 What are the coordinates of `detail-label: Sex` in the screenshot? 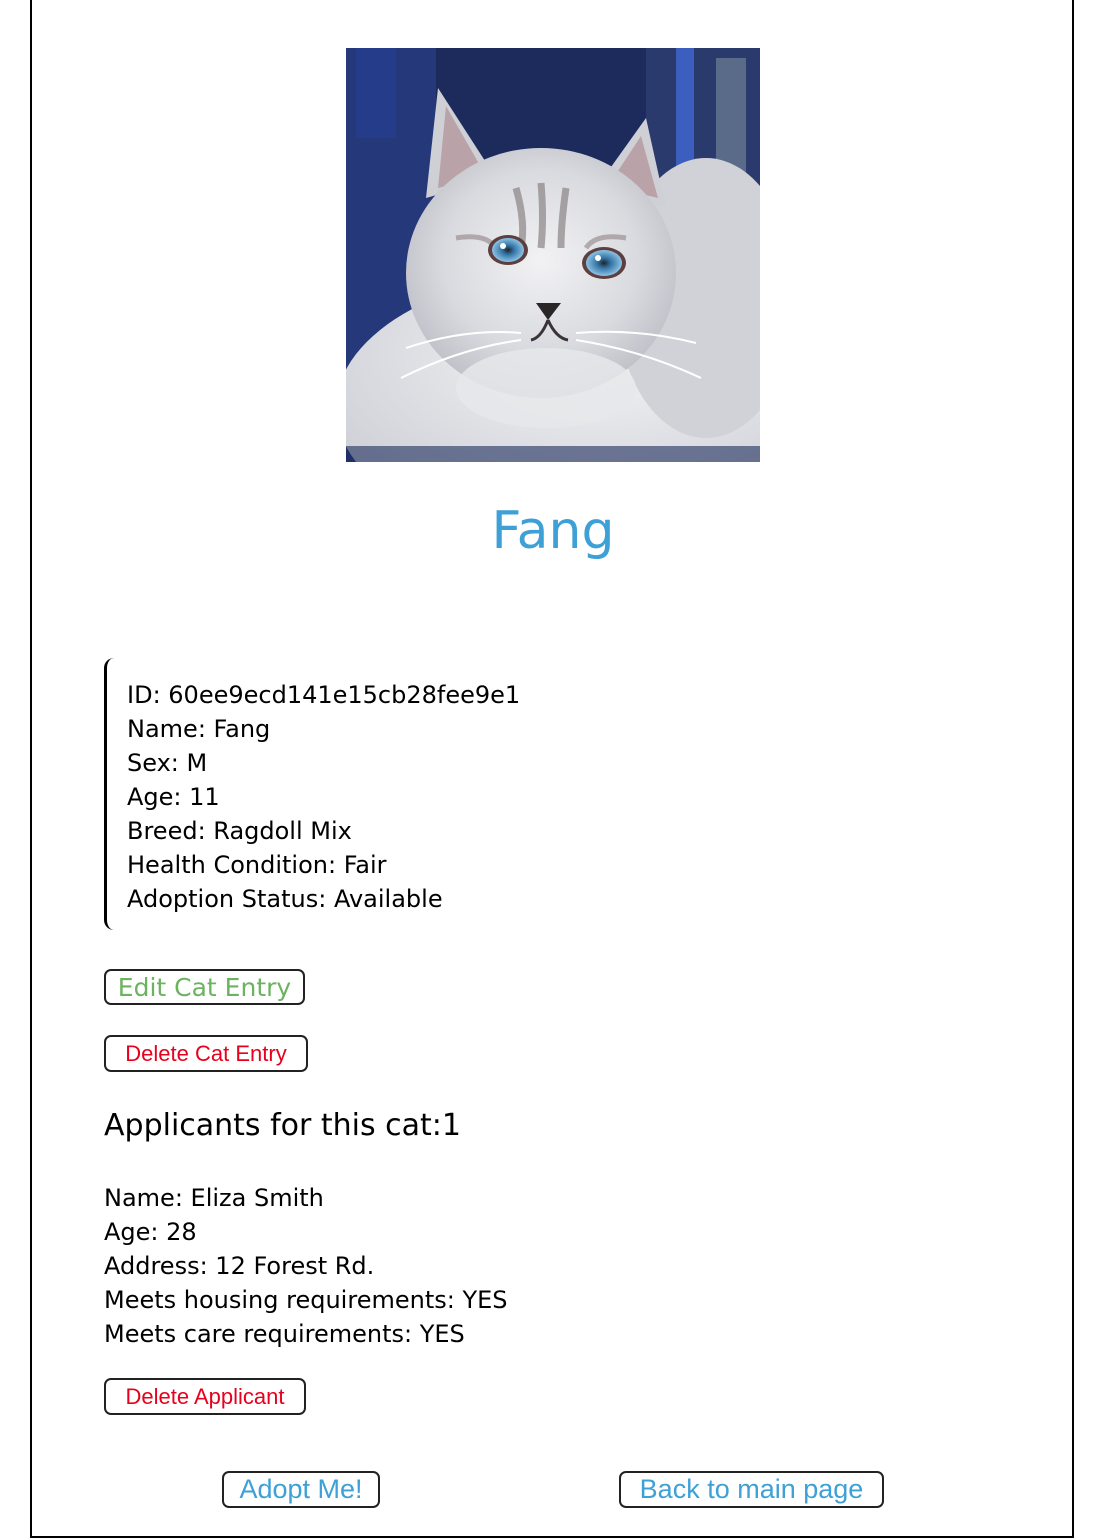 It's located at (149, 763).